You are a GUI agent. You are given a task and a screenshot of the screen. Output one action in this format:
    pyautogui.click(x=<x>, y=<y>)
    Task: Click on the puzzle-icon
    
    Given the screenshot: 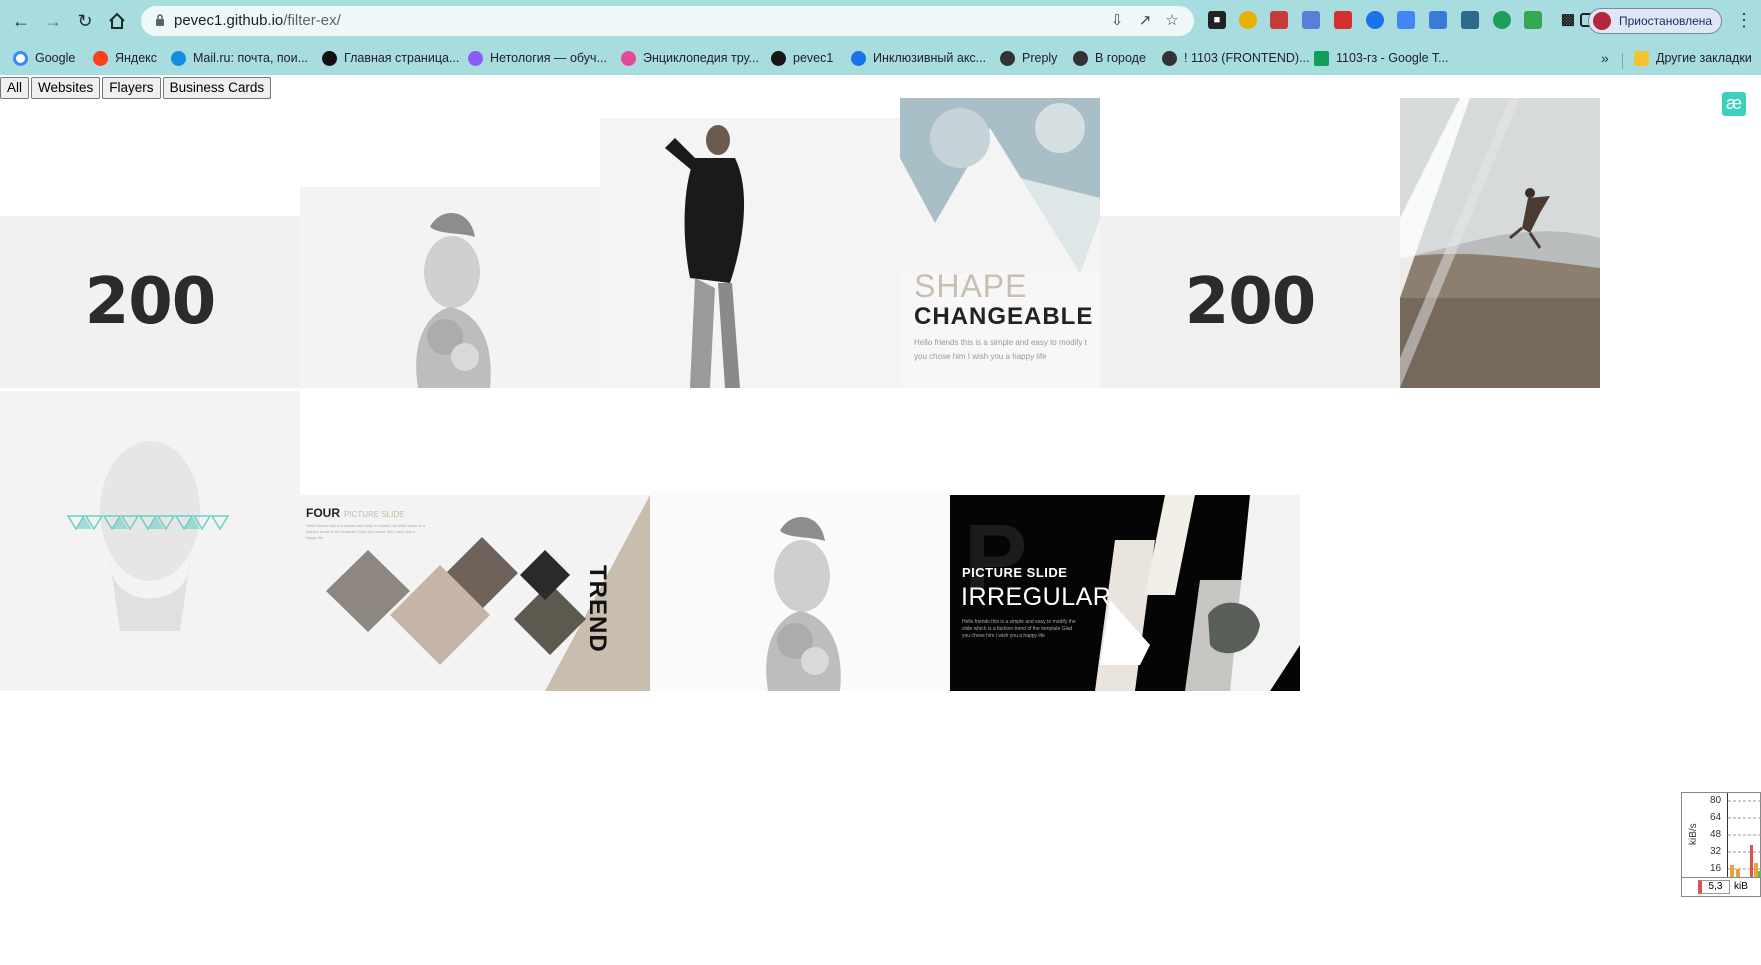 What is the action you would take?
    pyautogui.click(x=1536, y=20)
    